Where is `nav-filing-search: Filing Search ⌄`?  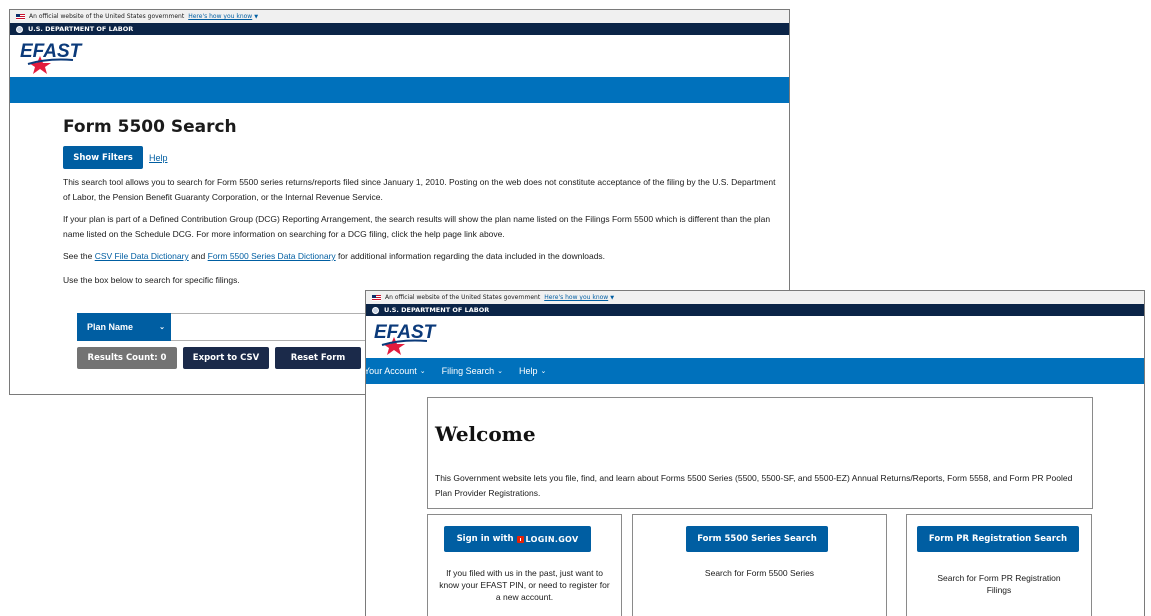
nav-filing-search: Filing Search ⌄ is located at coordinates (472, 371).